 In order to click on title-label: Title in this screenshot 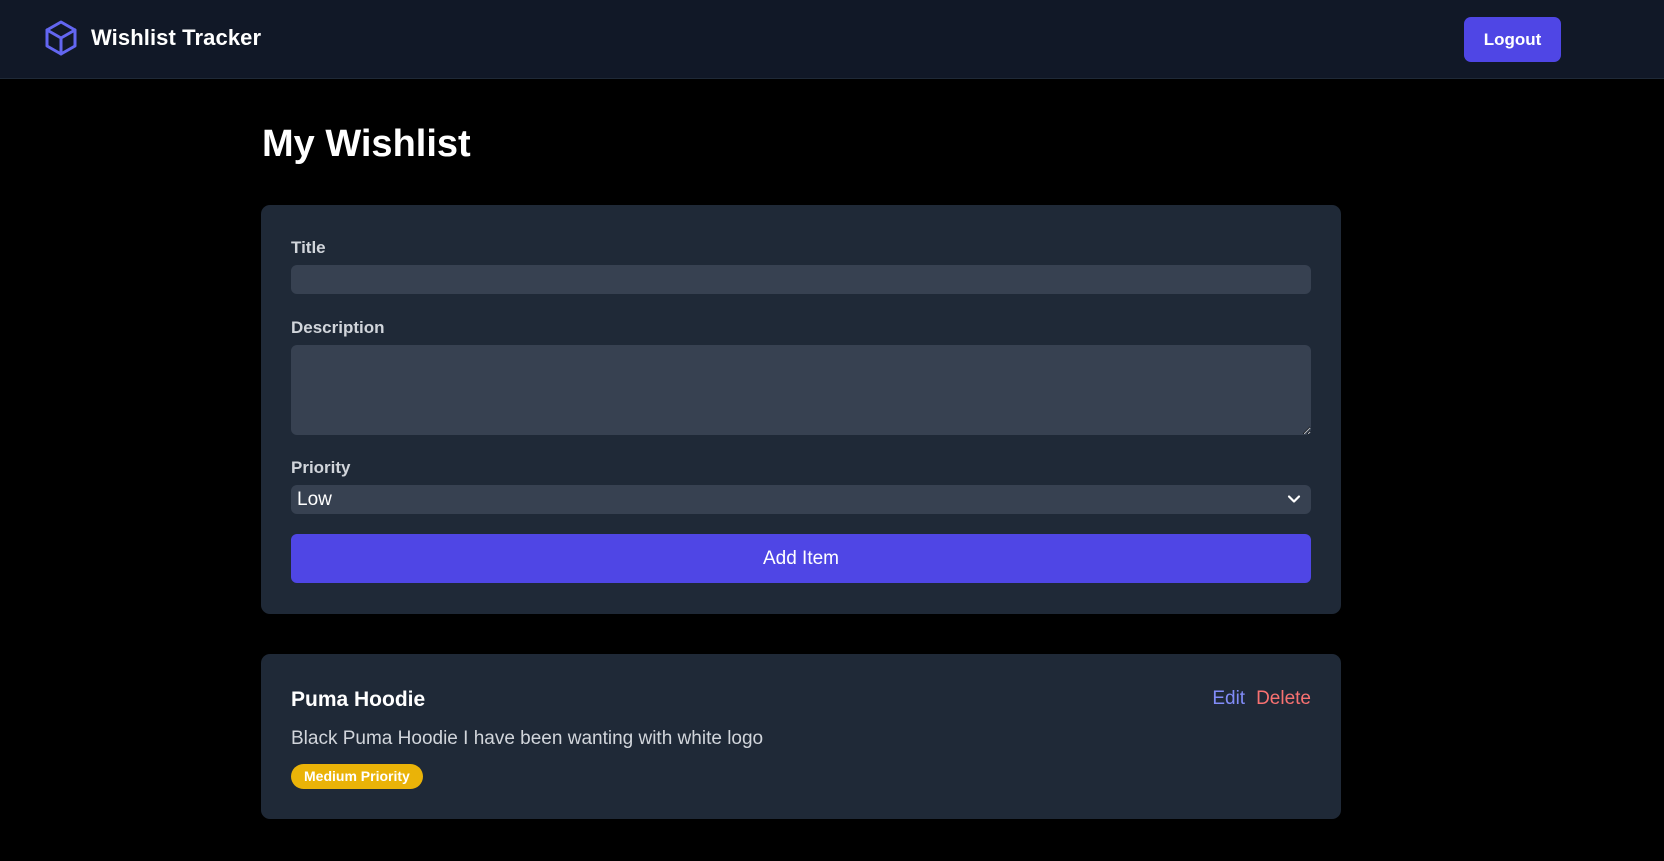, I will do `click(308, 247)`.